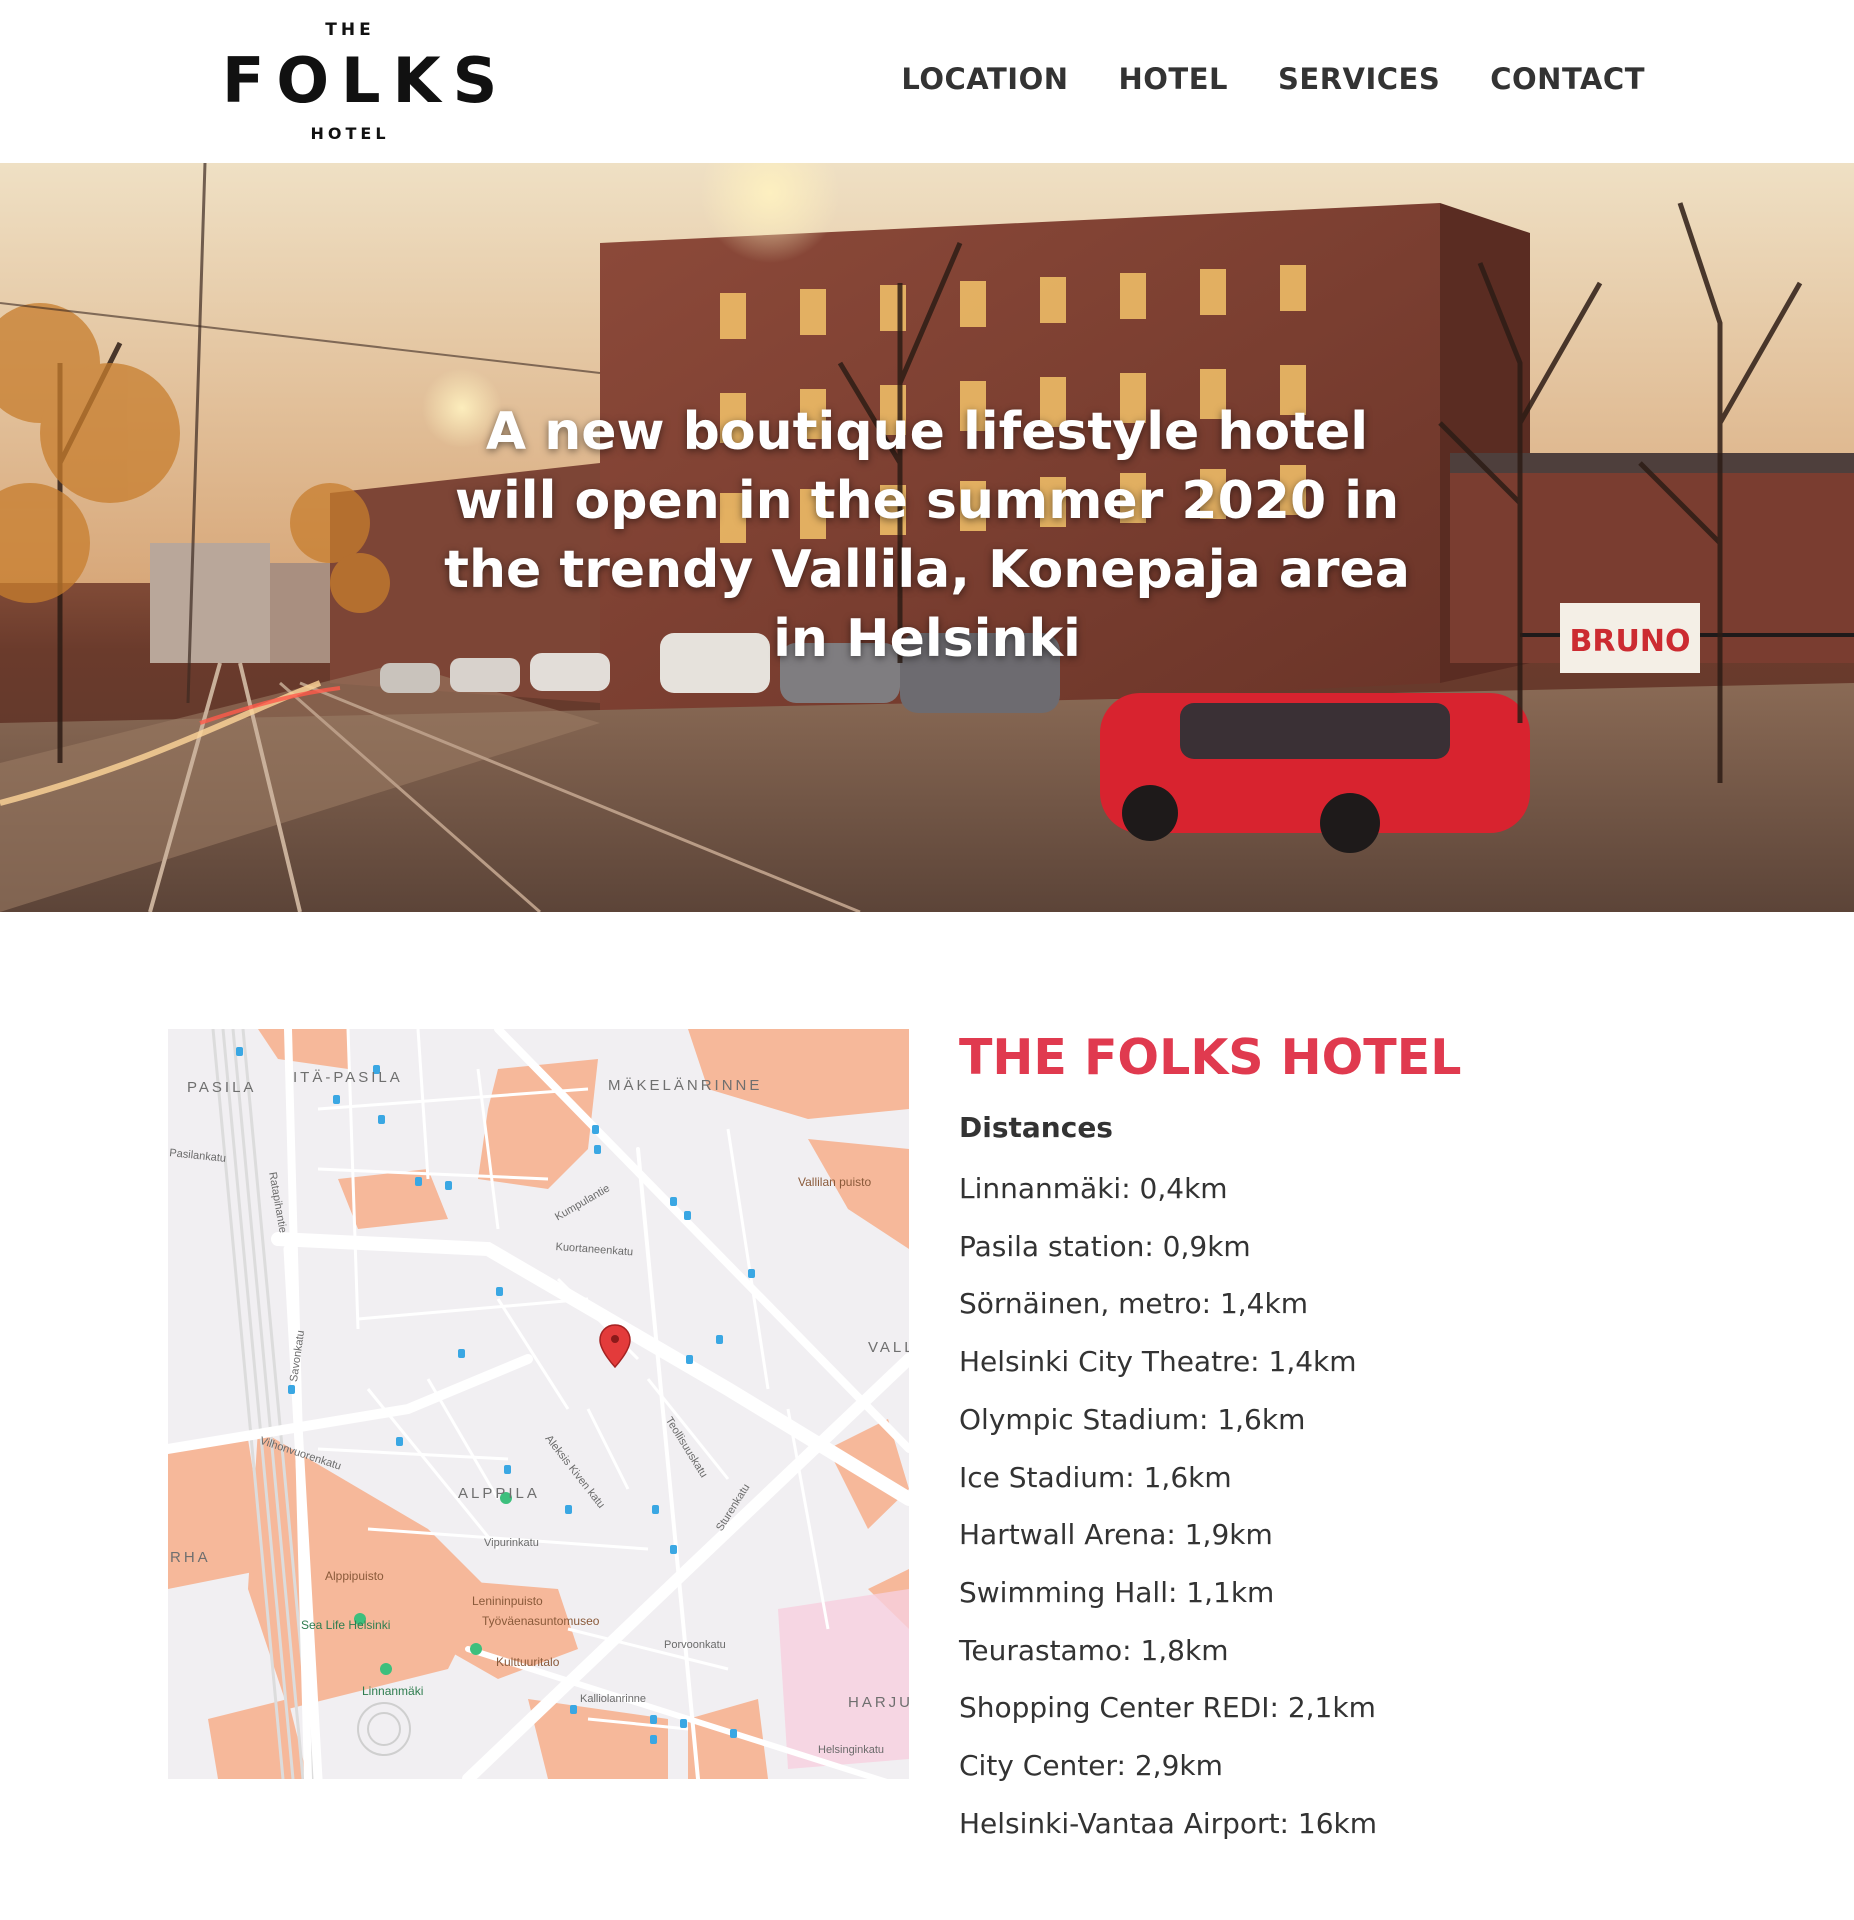  Describe the element at coordinates (541, 1621) in the screenshot. I see `map-label-tyovaenasuntomuseo: Työväenasuntomuseo` at that location.